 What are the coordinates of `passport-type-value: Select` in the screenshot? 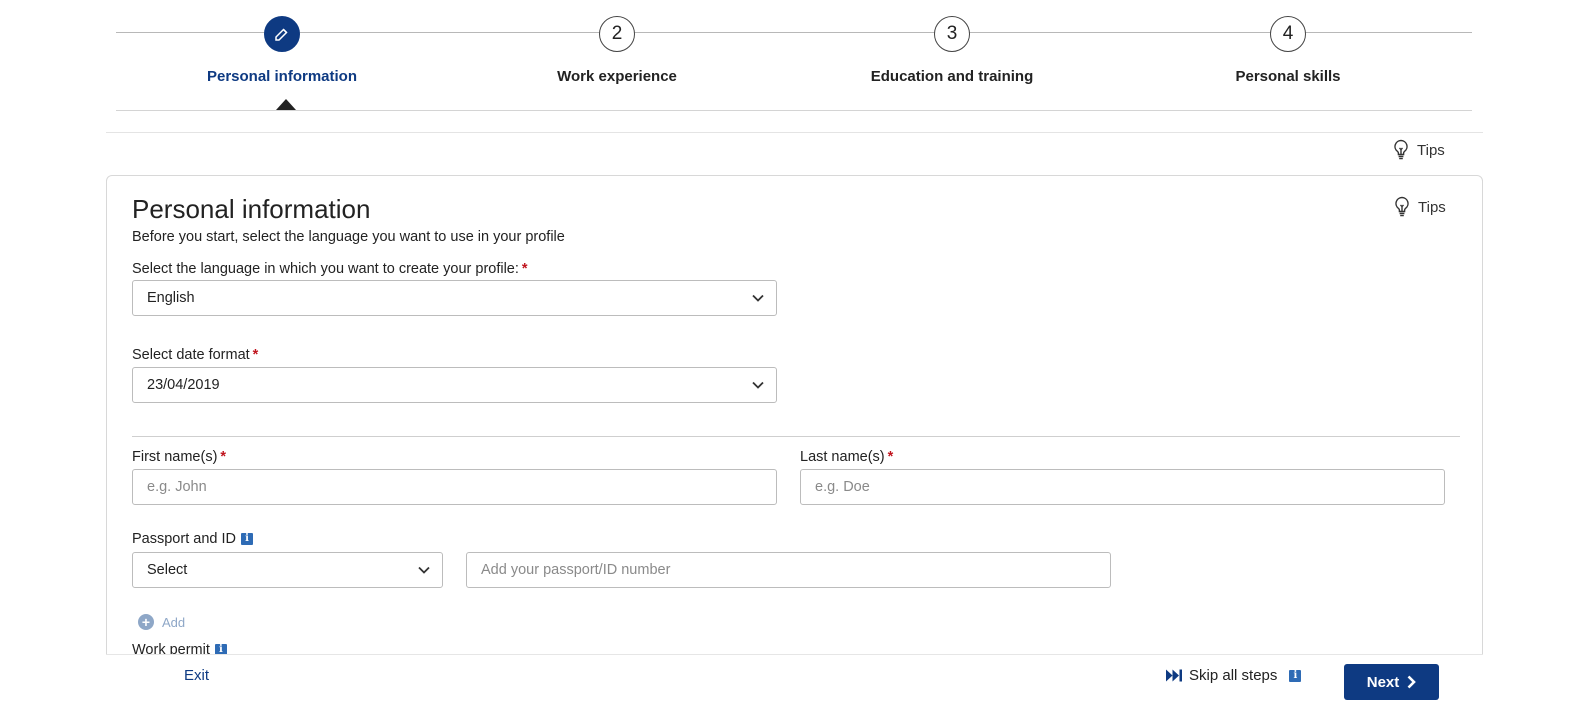 It's located at (167, 570).